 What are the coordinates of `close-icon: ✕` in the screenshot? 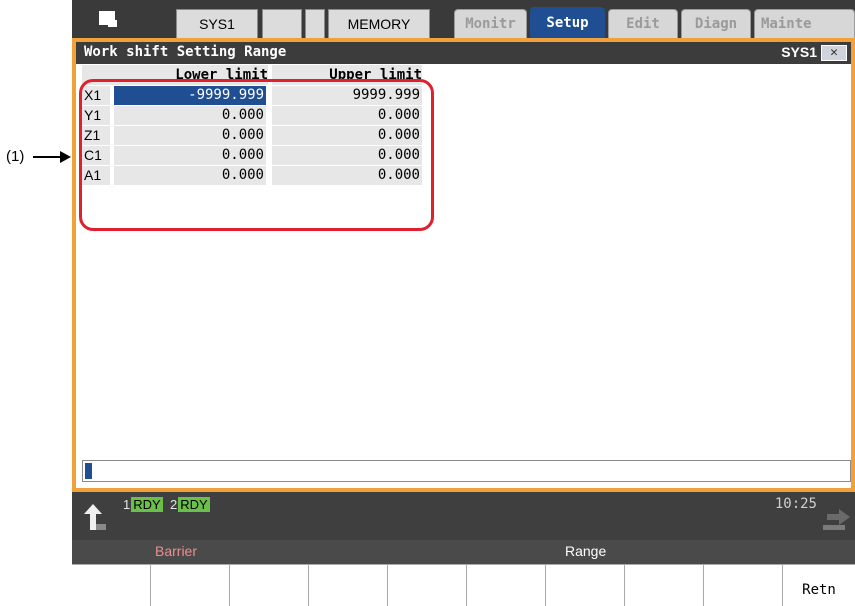 It's located at (834, 53).